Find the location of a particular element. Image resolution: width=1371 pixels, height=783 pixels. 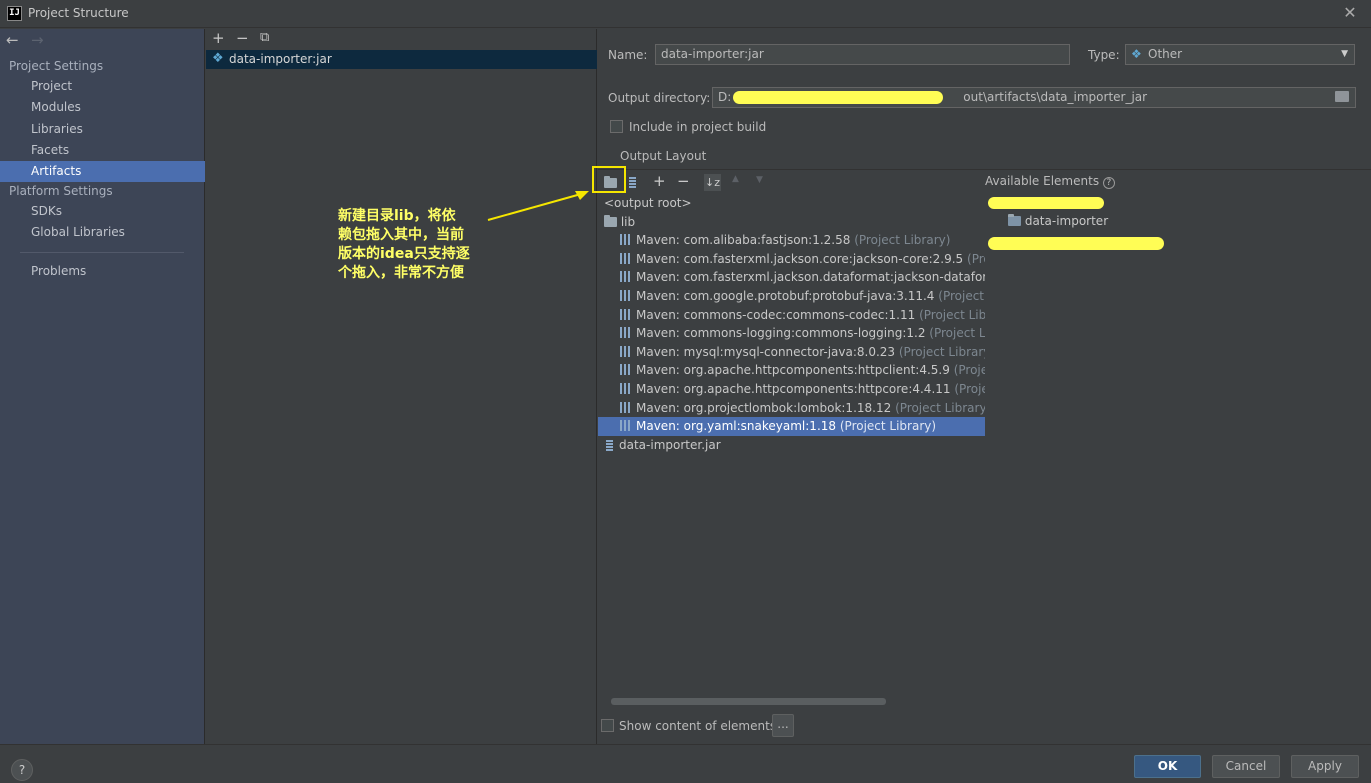

sidebar-item-project: Project is located at coordinates (102, 86).